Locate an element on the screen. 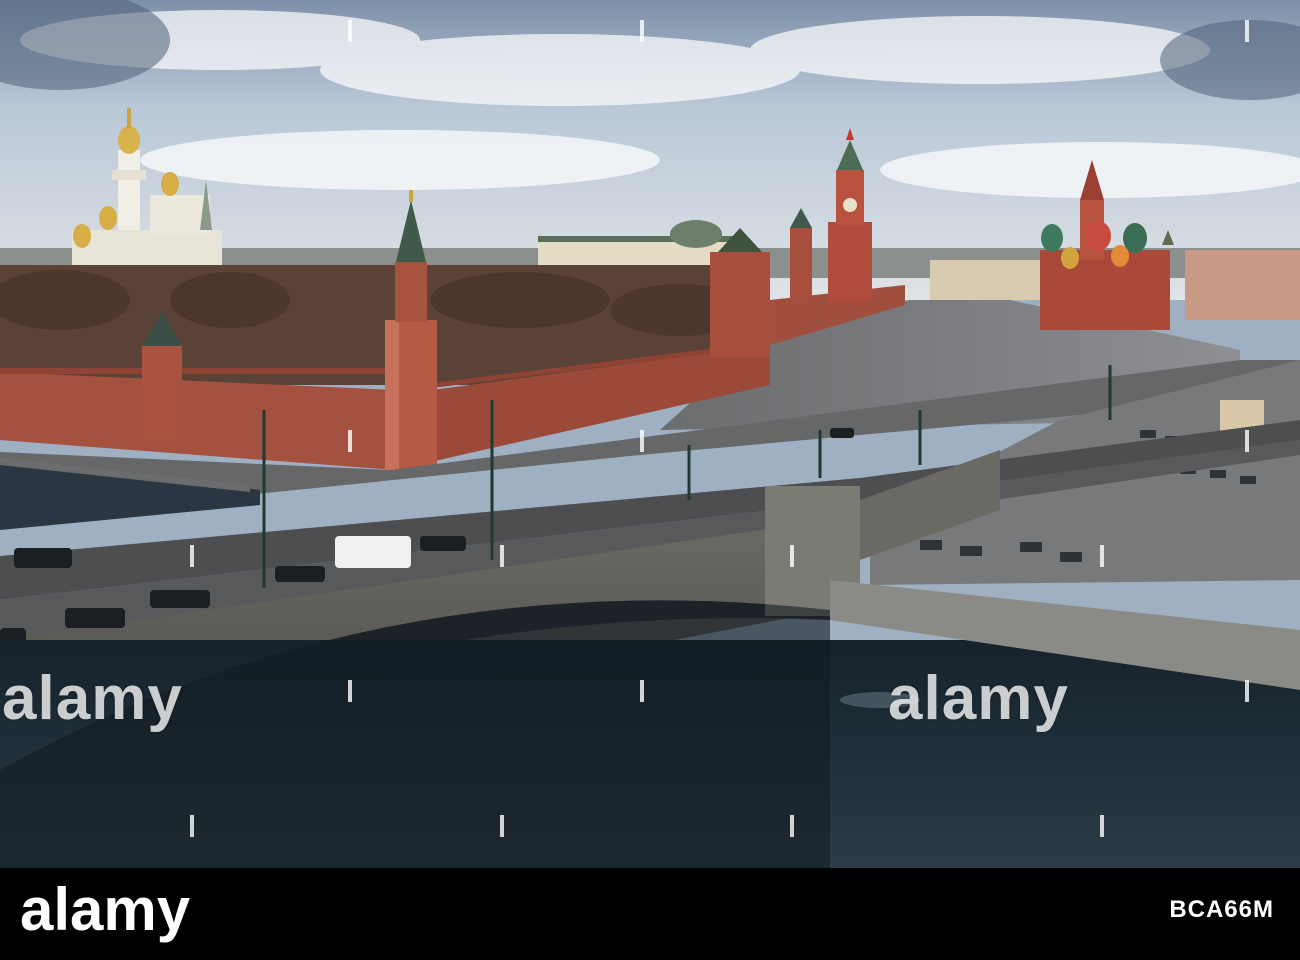  alamy-logo: alamy is located at coordinates (105, 910).